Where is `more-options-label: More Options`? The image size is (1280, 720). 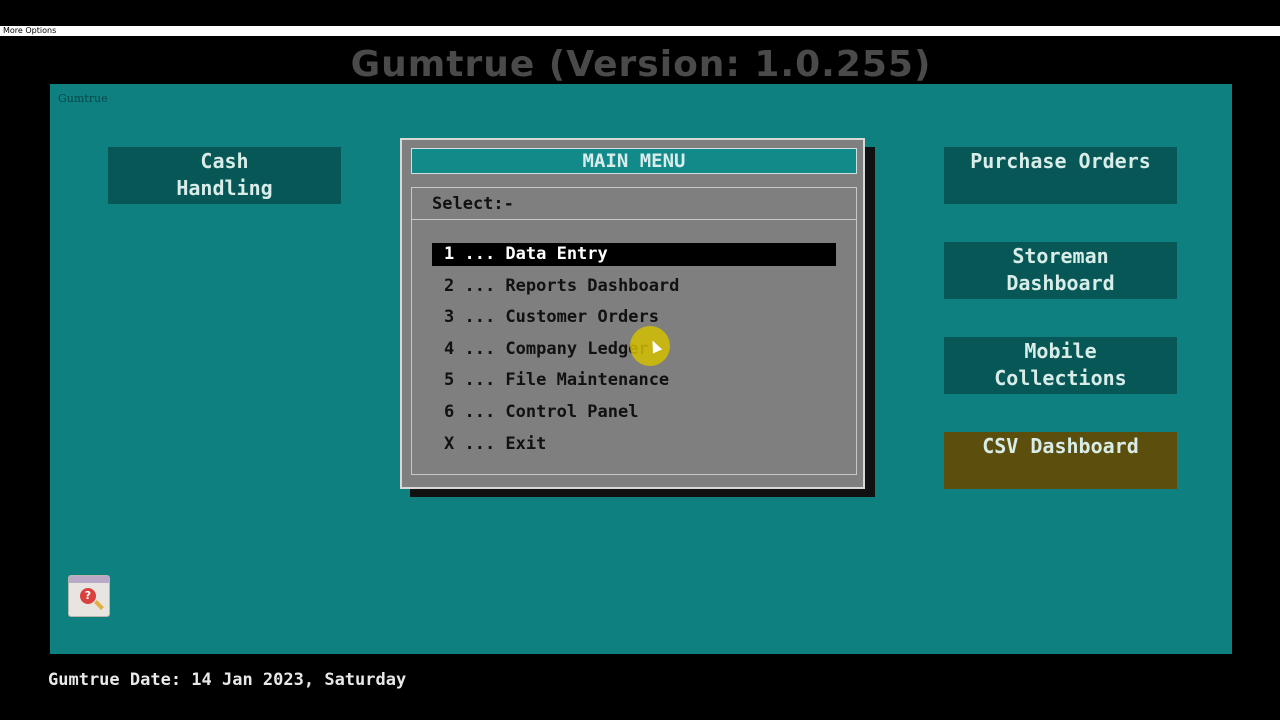 more-options-label: More Options is located at coordinates (29, 30).